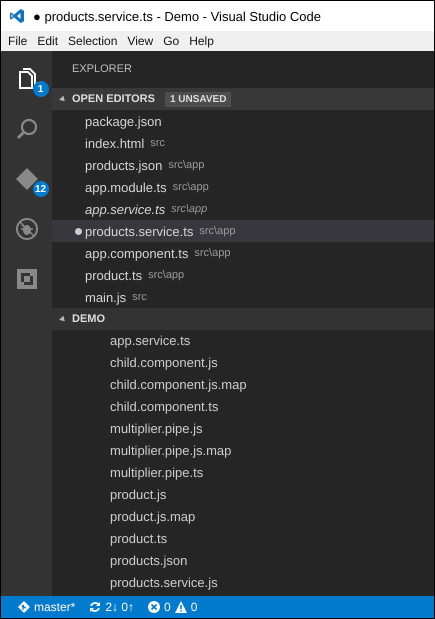 The height and width of the screenshot is (619, 435). Describe the element at coordinates (194, 607) in the screenshot. I see `warning-count: 0` at that location.